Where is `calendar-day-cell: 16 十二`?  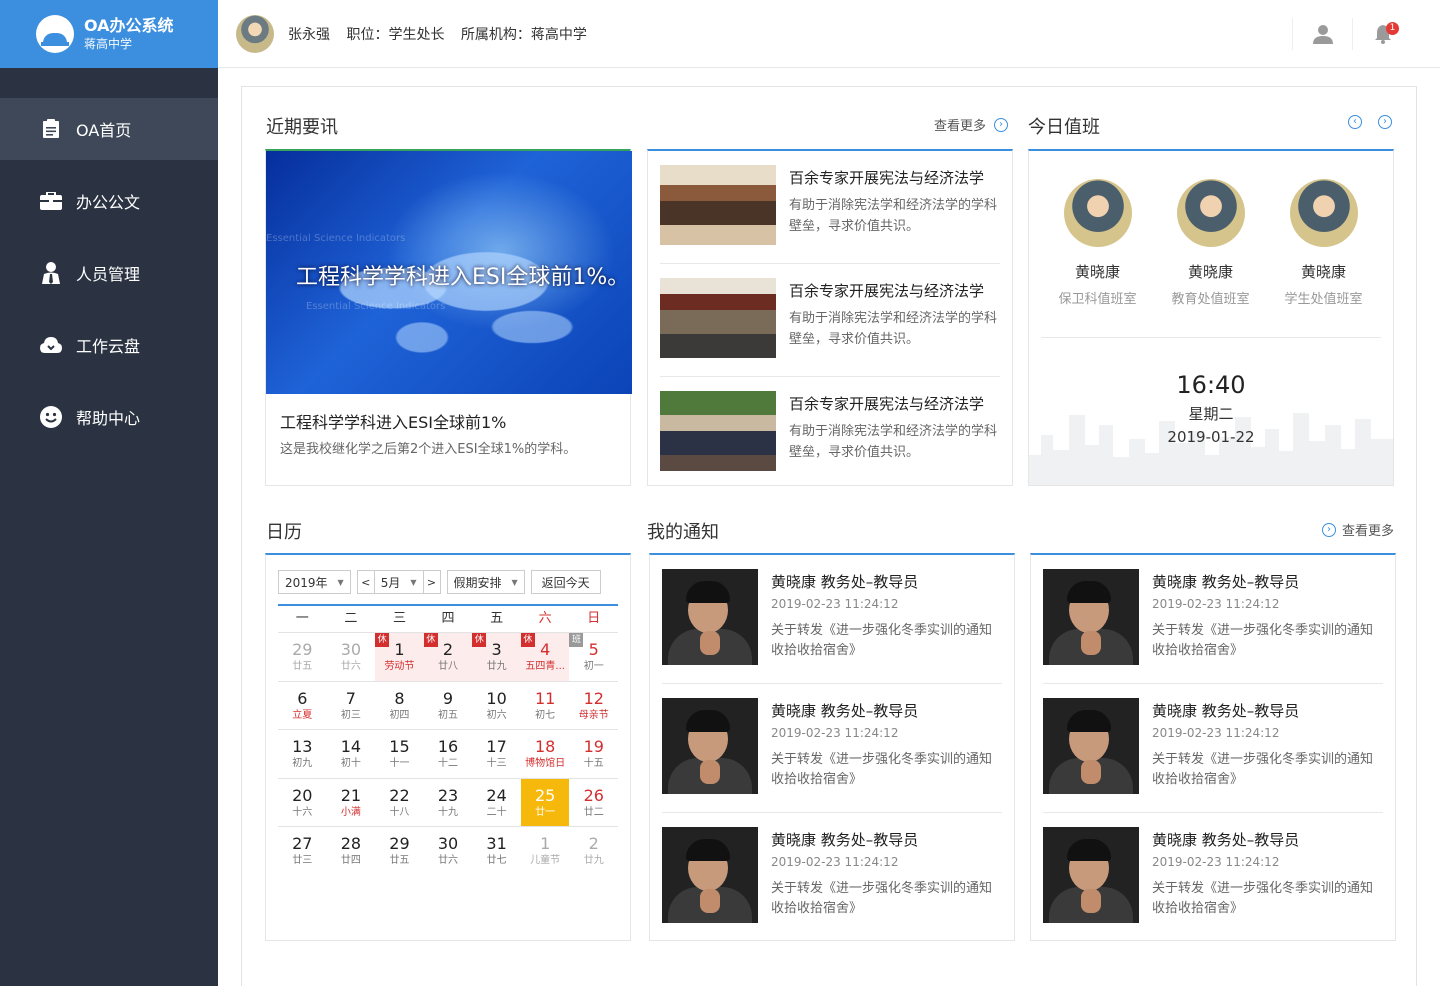
calendar-day-cell: 16 十二 is located at coordinates (448, 754).